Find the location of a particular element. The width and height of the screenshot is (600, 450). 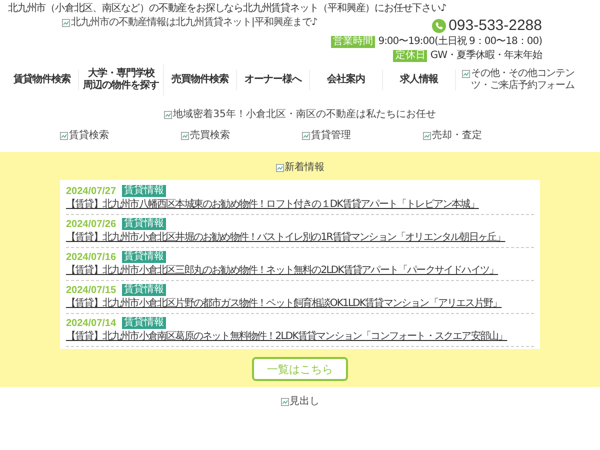

site-tagline: 北九州市（小倉北区、南区など）の不動産をお探しなら北九州賃貸ネット（平和興産）にお任せ下さい♪ is located at coordinates (227, 8).